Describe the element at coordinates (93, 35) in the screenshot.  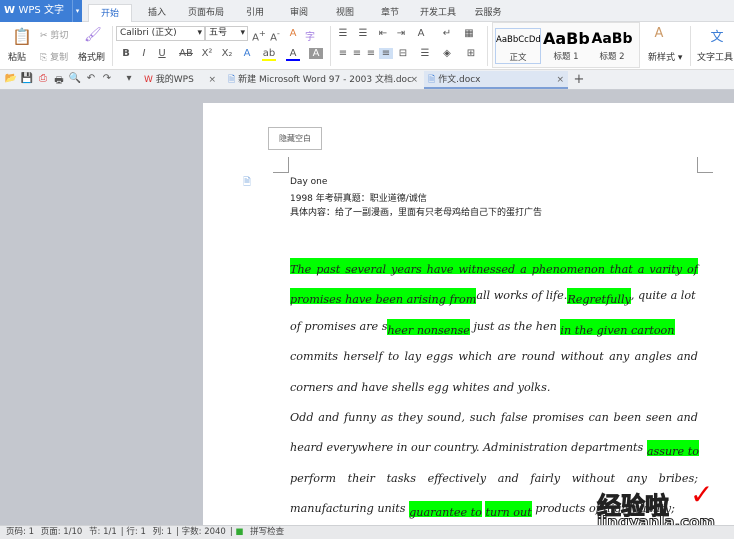
I see `format-painter-icon: 🖌` at that location.